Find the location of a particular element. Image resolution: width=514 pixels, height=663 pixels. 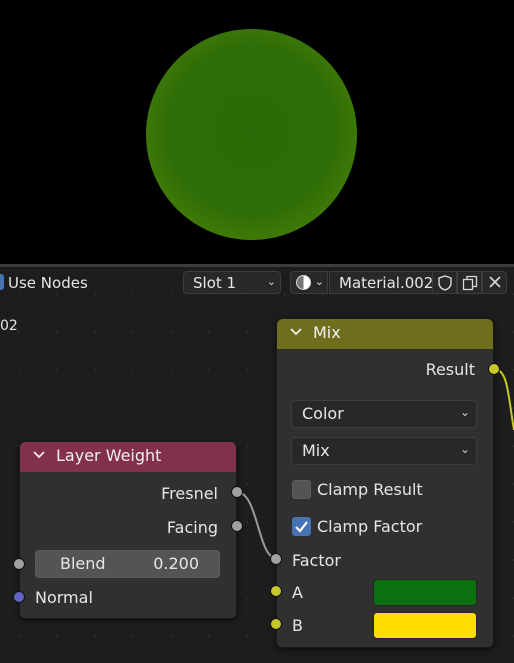

facing-output-socket is located at coordinates (237, 526).